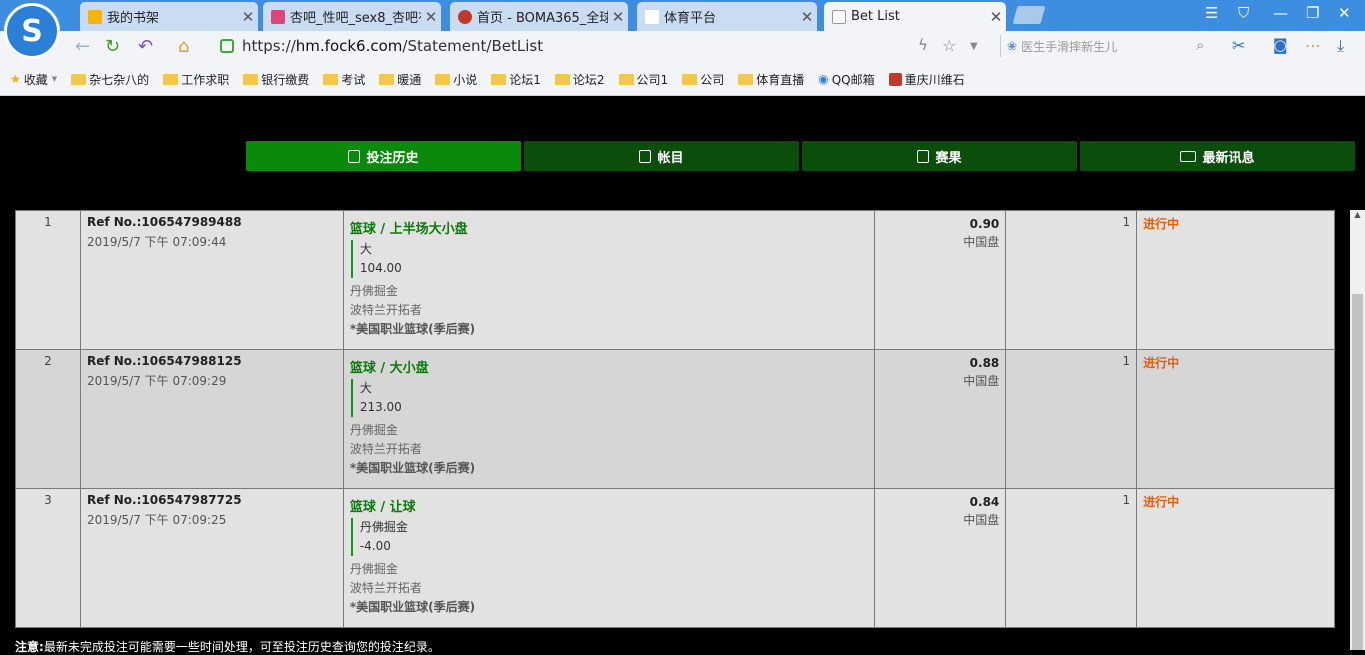 The height and width of the screenshot is (655, 1365). Describe the element at coordinates (661, 156) in the screenshot. I see `tab-account: 帐目` at that location.